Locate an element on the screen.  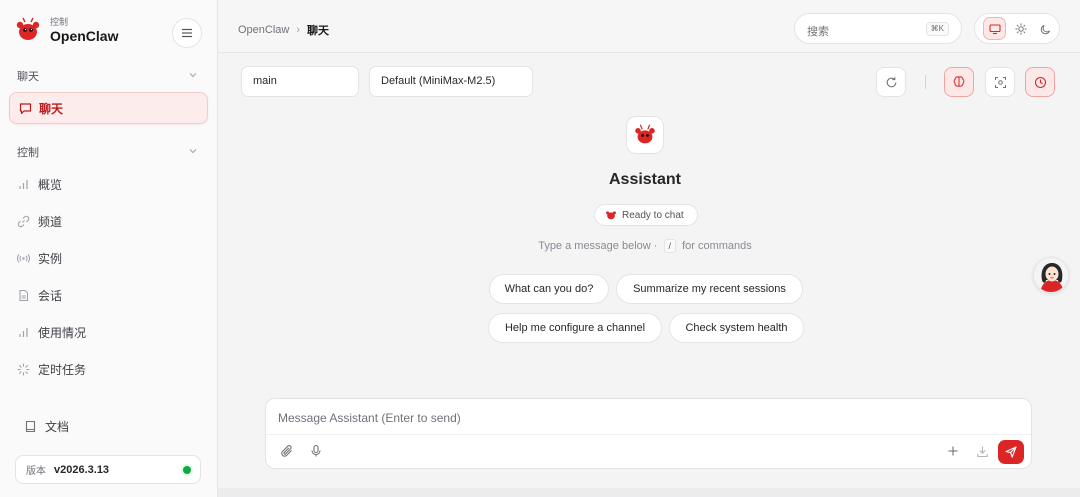
microphone-icon is located at coordinates (316, 450).